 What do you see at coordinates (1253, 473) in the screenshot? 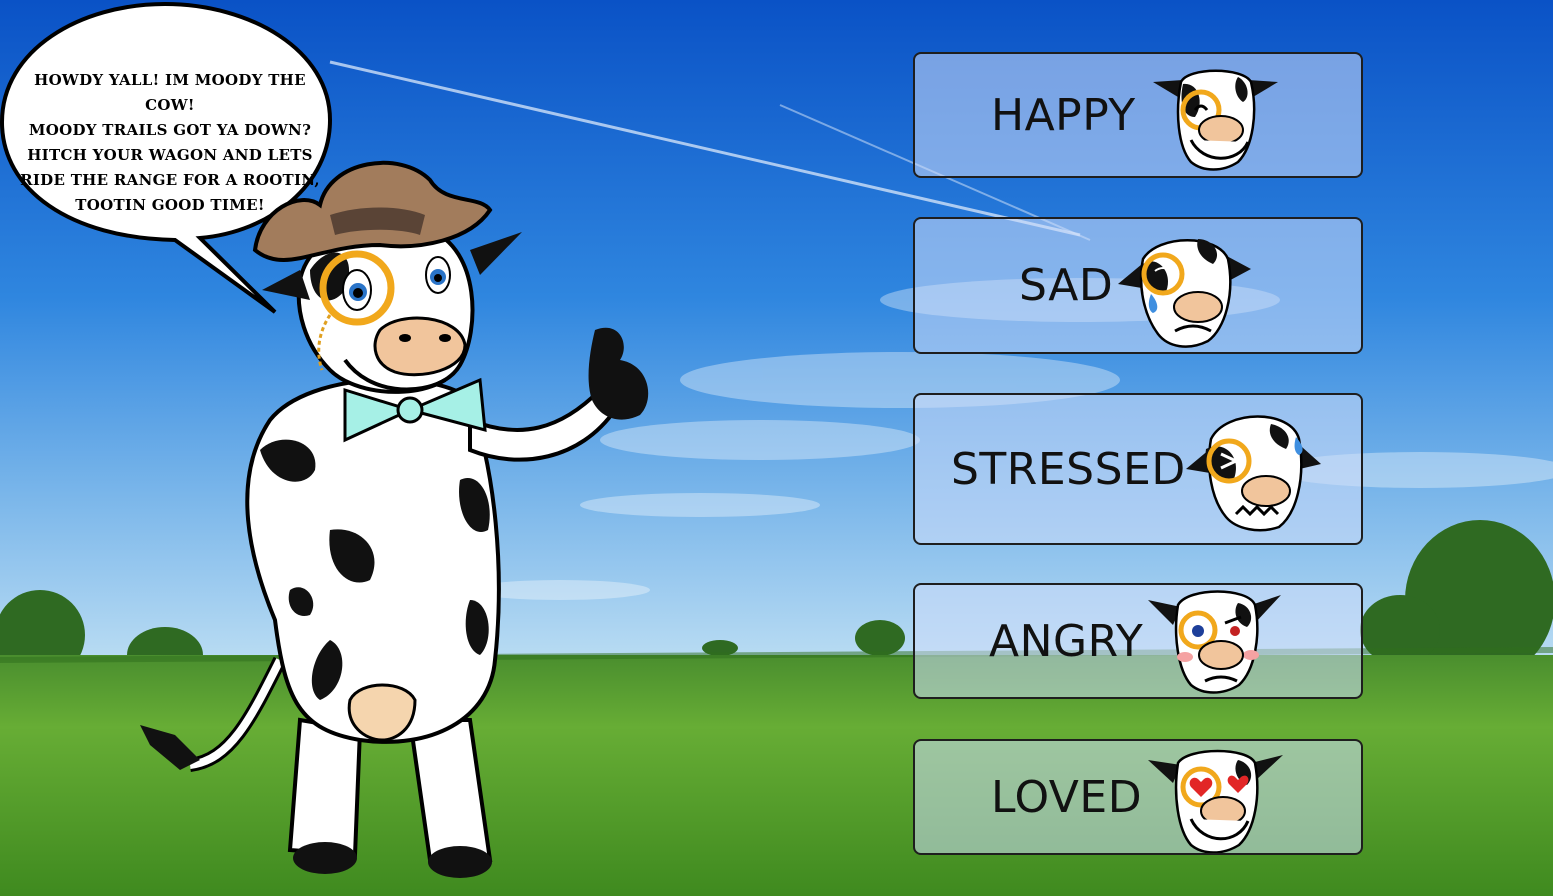
I see `stressed-cow-face-icon` at bounding box center [1253, 473].